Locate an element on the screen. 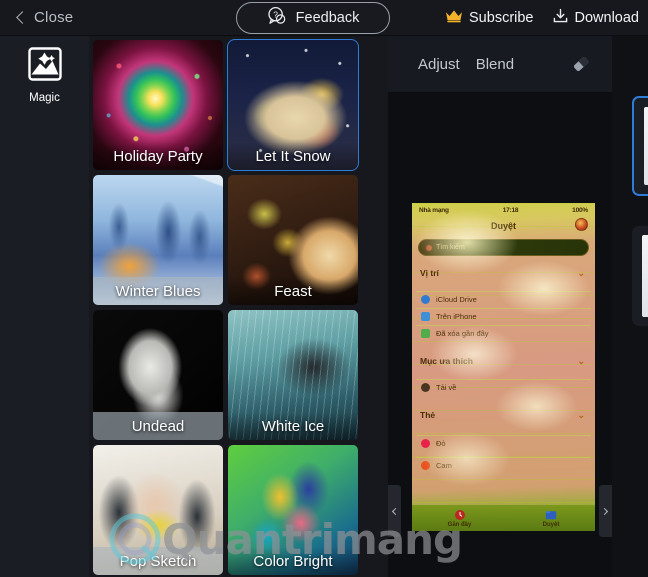 The height and width of the screenshot is (577, 648). effect-thumb-label: Holiday Party is located at coordinates (158, 156).